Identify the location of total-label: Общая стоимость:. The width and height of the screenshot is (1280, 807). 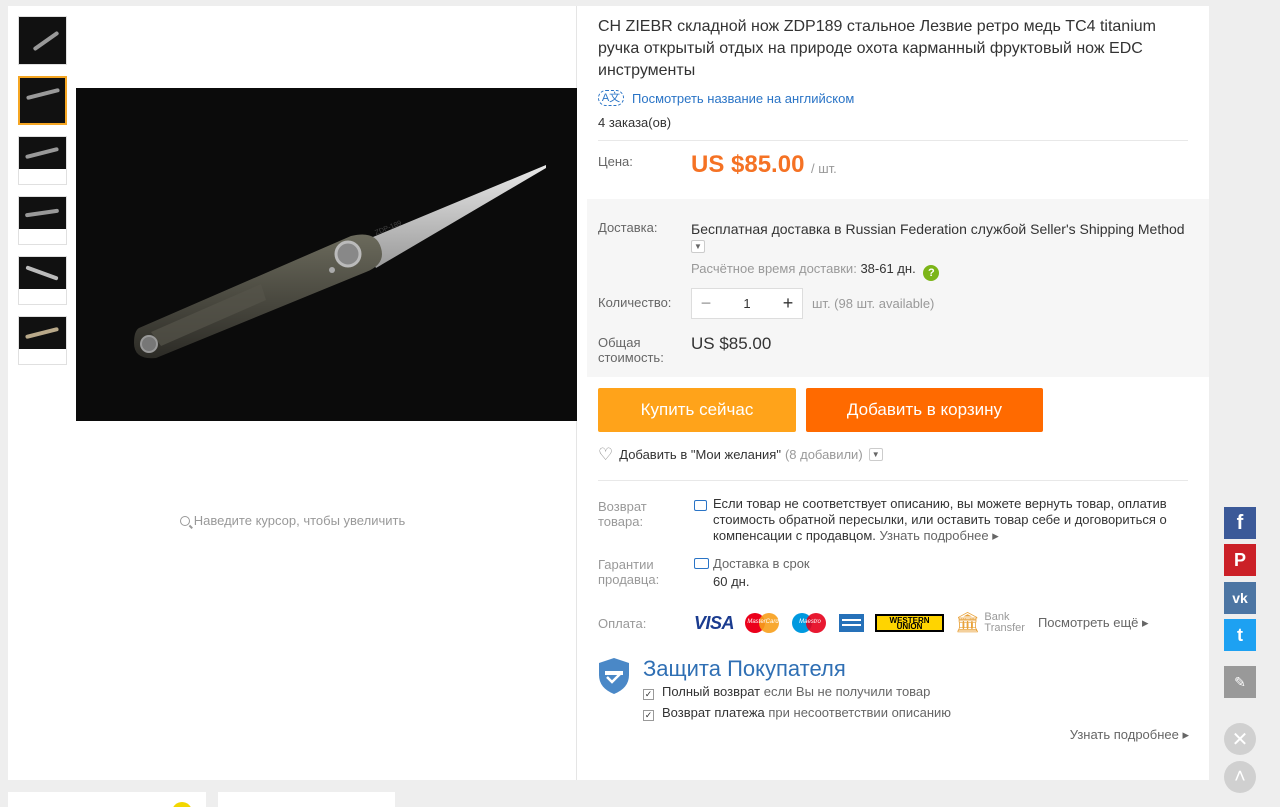
(631, 350).